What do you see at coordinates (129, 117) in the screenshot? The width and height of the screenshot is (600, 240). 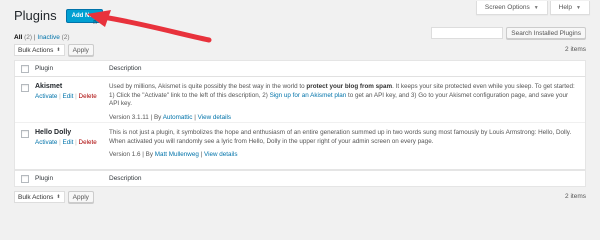 I see `plugin-version: Version 3.1.11` at bounding box center [129, 117].